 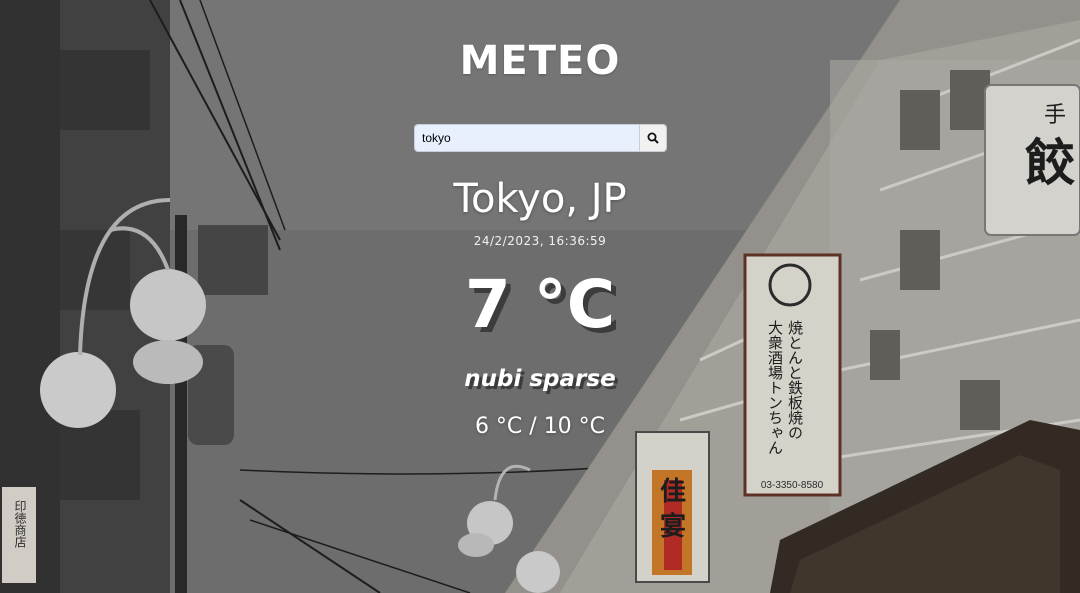 What do you see at coordinates (540, 199) in the screenshot?
I see `location-name: Tokyo, JP` at bounding box center [540, 199].